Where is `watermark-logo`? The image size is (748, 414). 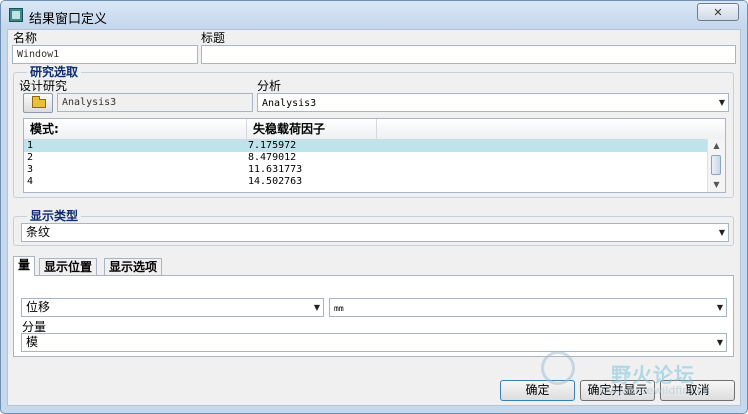 watermark-logo is located at coordinates (558, 368).